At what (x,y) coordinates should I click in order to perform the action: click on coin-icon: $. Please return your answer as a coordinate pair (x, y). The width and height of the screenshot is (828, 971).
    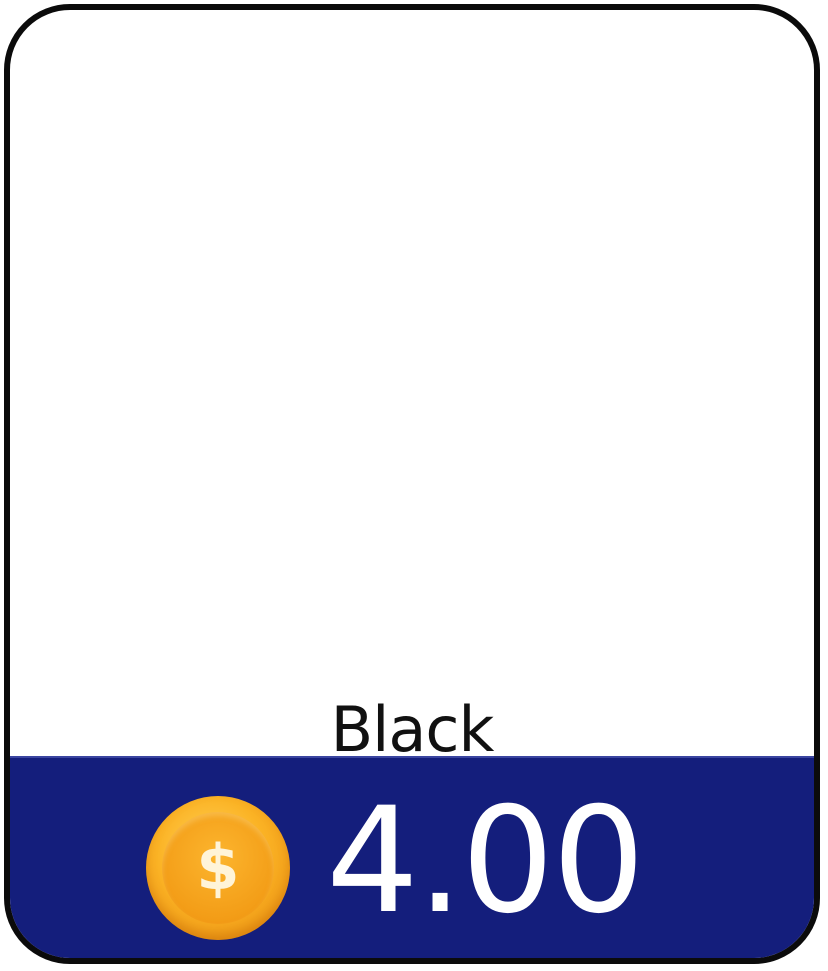
    Looking at the image, I should click on (218, 868).